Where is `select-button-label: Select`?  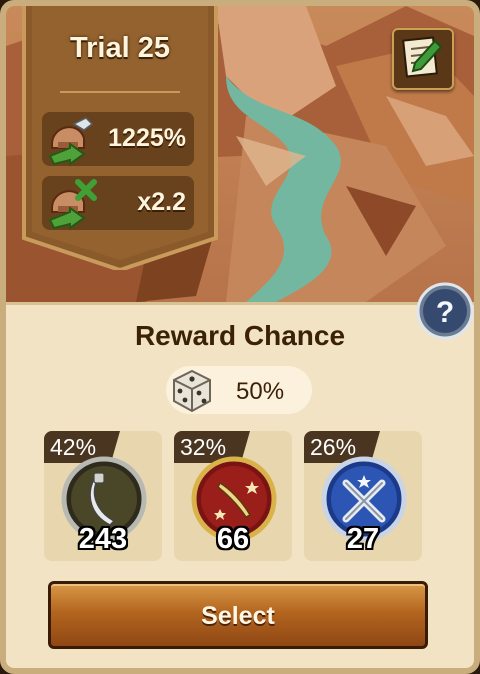
select-button-label: Select is located at coordinates (238, 616).